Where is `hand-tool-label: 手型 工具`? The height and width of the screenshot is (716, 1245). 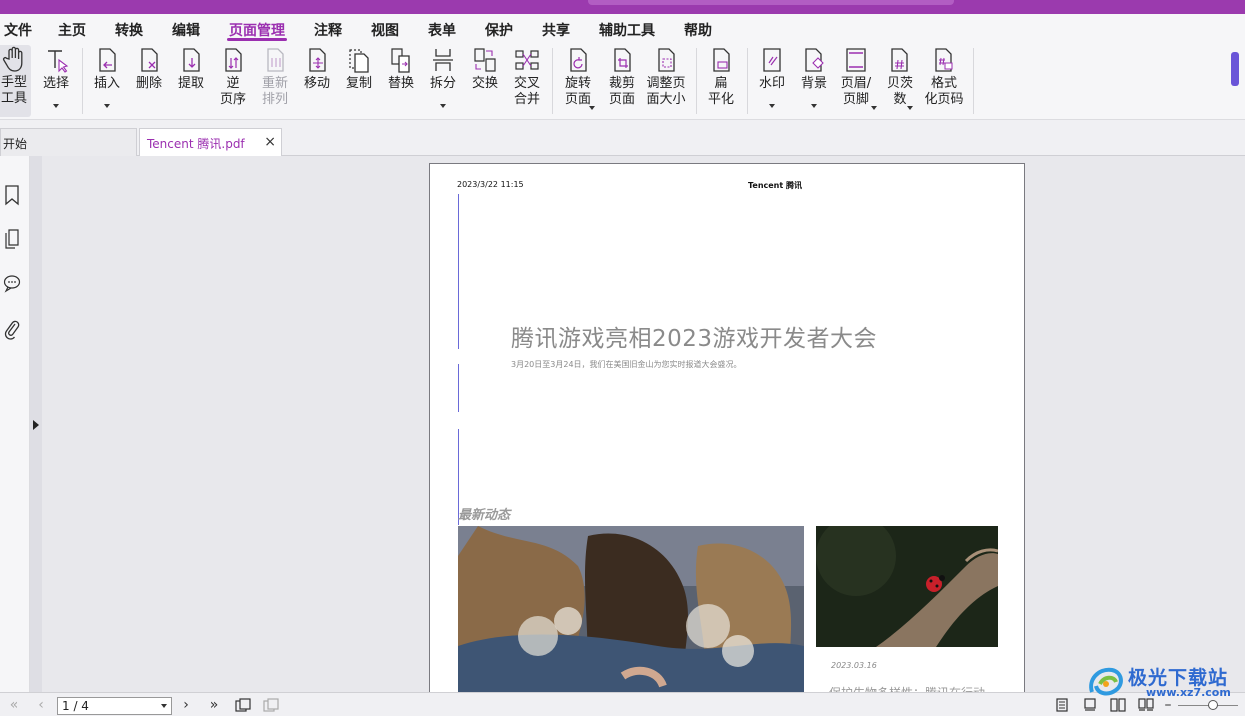 hand-tool-label: 手型 工具 is located at coordinates (13, 90).